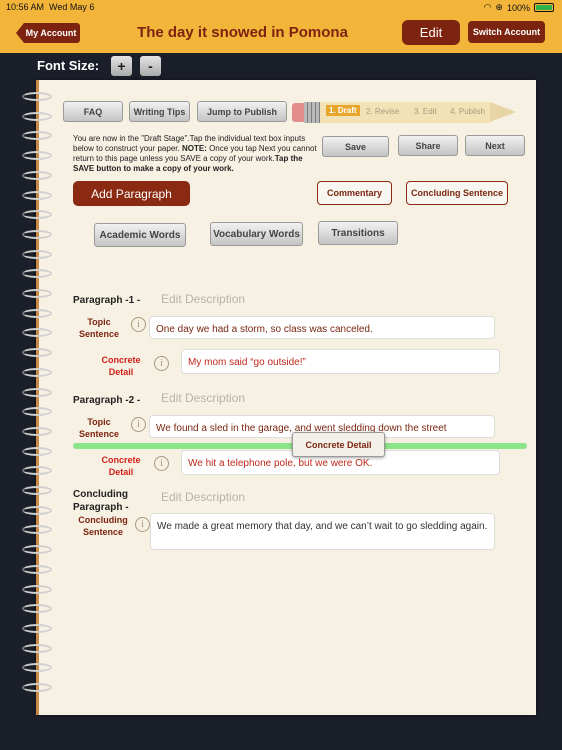 This screenshot has height=750, width=562. What do you see at coordinates (203, 299) in the screenshot?
I see `paragraph-1-edit-description: Edit Description` at bounding box center [203, 299].